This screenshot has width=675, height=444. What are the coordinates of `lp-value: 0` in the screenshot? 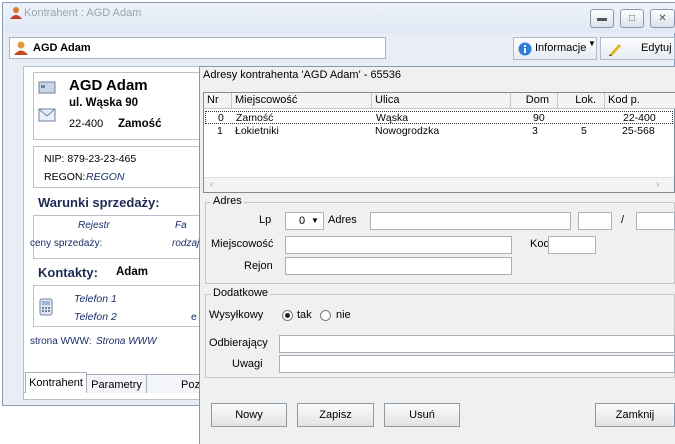 It's located at (302, 221).